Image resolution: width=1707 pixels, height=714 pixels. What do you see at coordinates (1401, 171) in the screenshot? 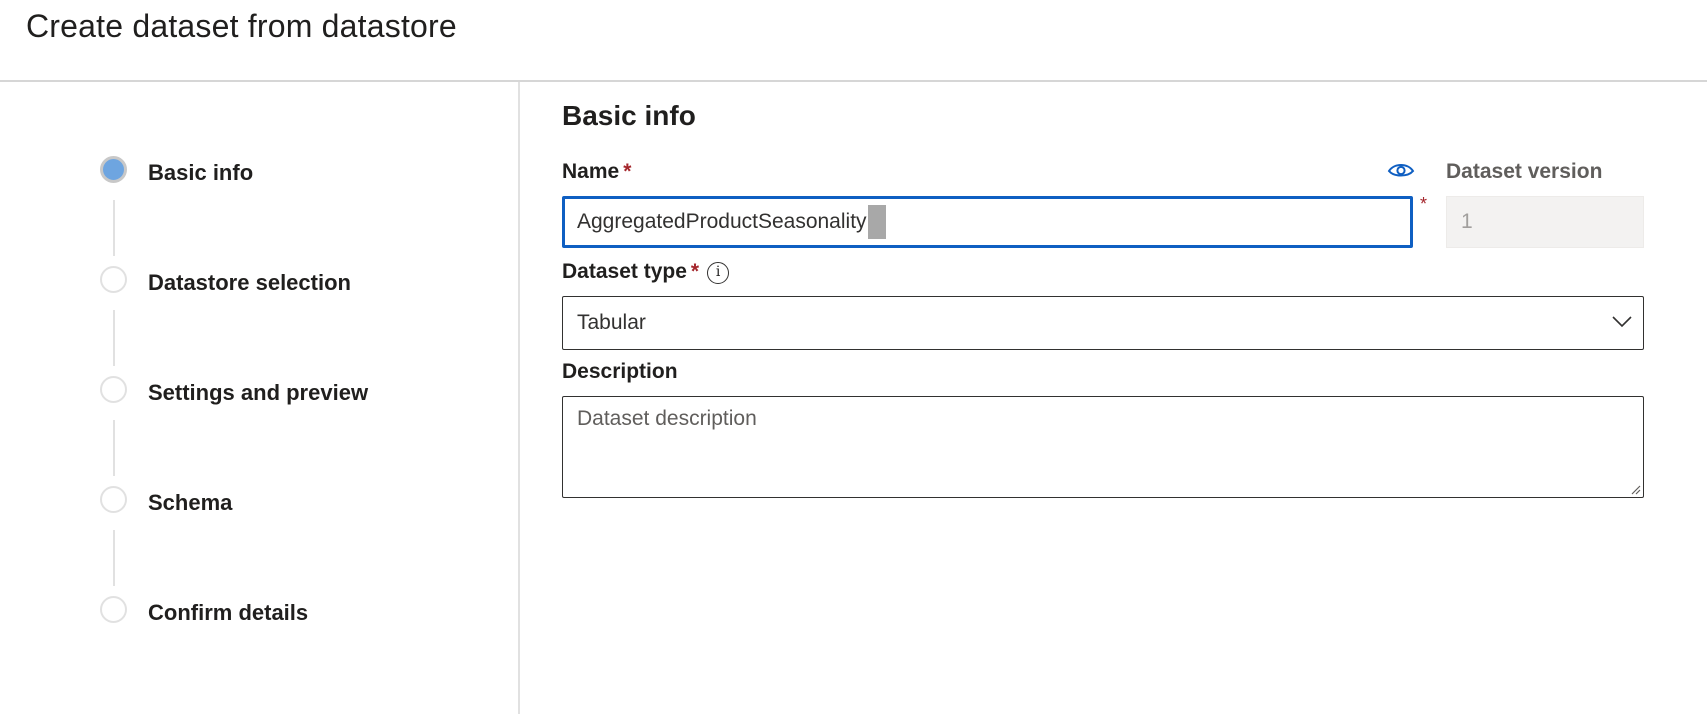
I see `eye-icon` at bounding box center [1401, 171].